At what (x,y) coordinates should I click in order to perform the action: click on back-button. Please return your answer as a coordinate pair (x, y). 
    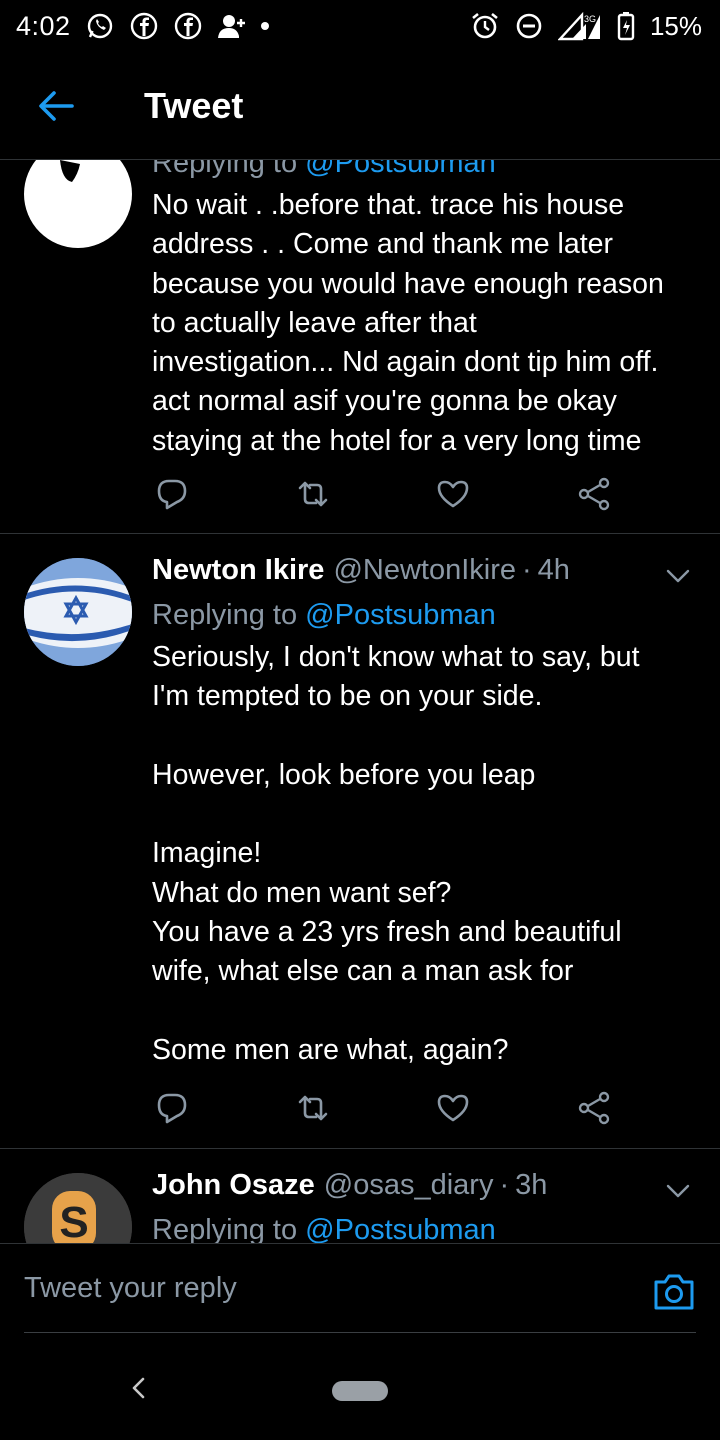
    Looking at the image, I should click on (56, 106).